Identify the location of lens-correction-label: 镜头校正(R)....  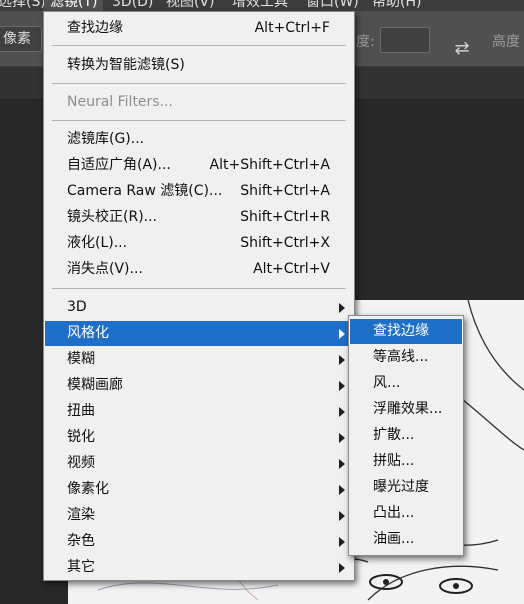
(112, 217).